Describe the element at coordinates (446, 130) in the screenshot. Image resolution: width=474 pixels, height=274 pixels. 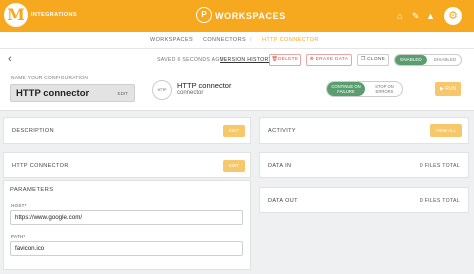
I see `view-all-button: VIEW ALL` at that location.